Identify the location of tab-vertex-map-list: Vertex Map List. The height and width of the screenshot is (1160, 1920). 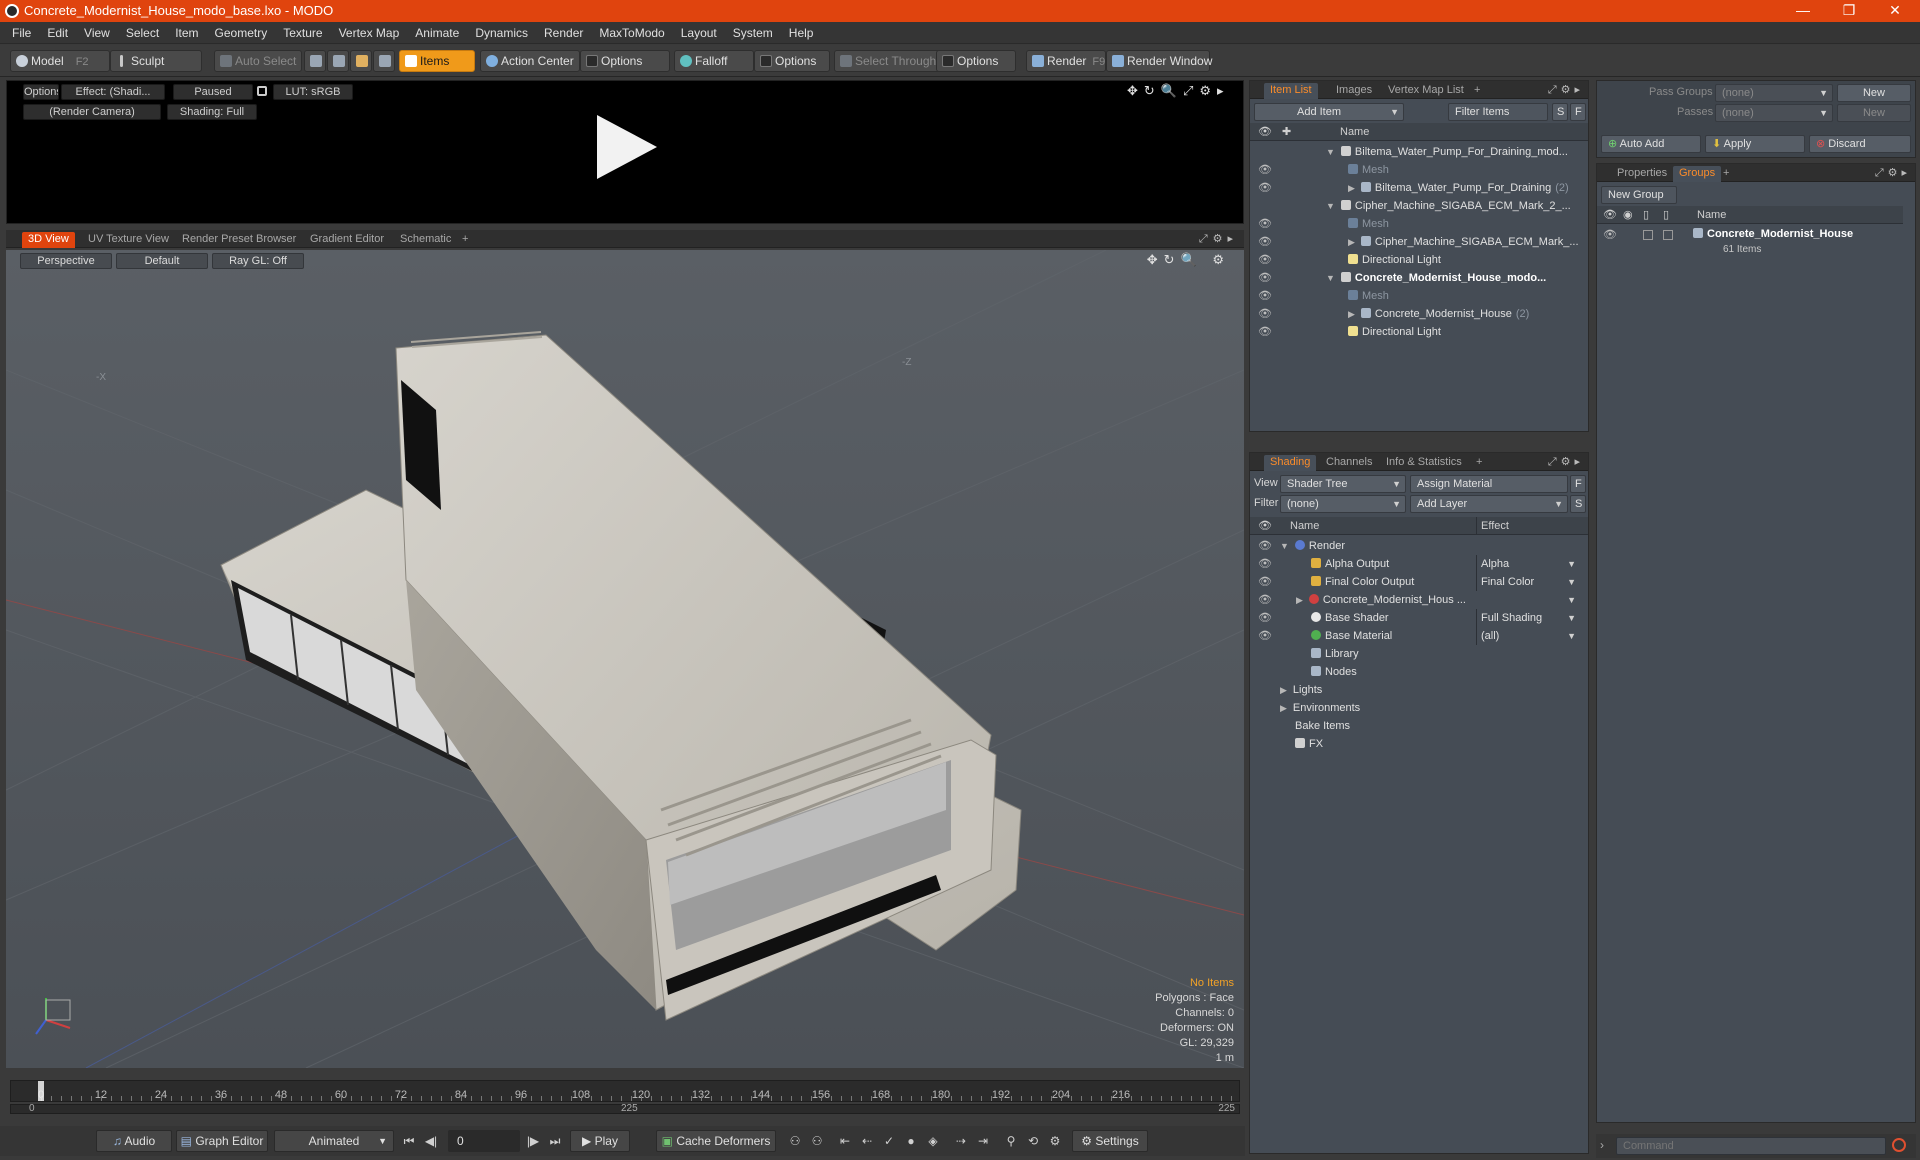
(1426, 91).